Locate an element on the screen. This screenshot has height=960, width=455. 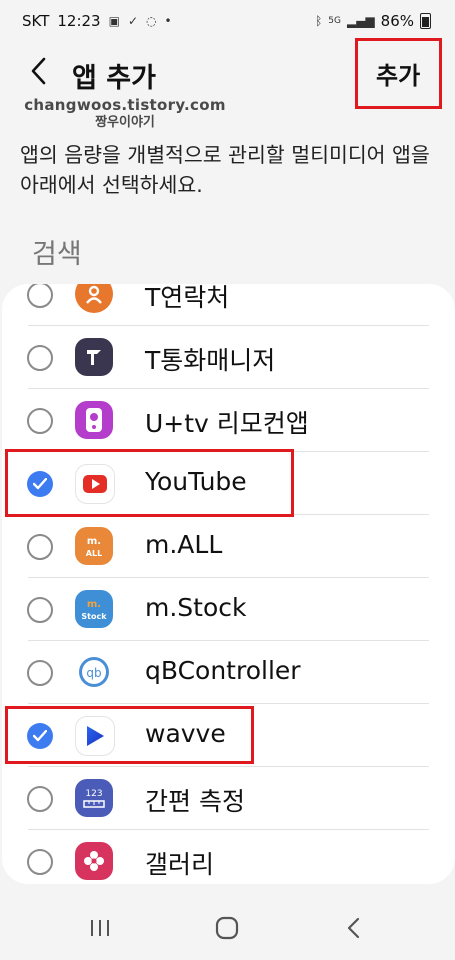
qbcontroller-icon: qb is located at coordinates (94, 672).